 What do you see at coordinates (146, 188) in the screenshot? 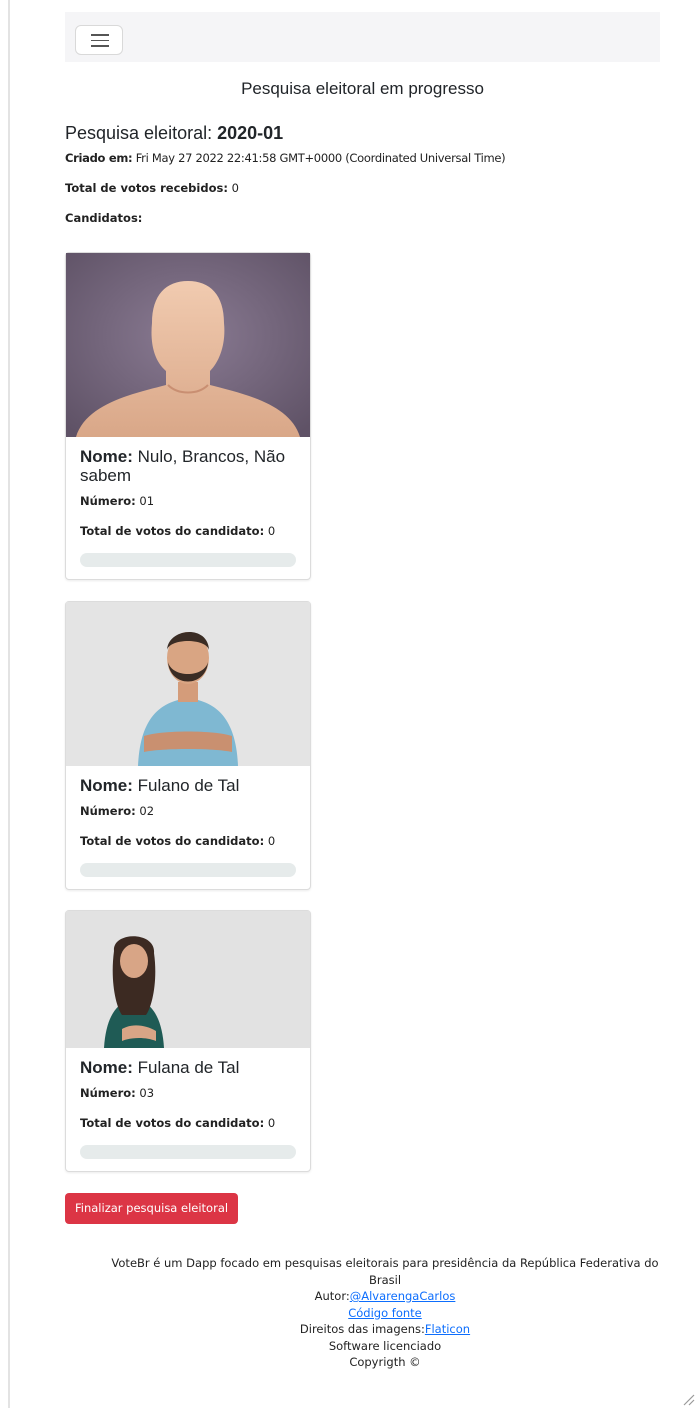
I see `total-votes-label: Total de votos recebidos:` at bounding box center [146, 188].